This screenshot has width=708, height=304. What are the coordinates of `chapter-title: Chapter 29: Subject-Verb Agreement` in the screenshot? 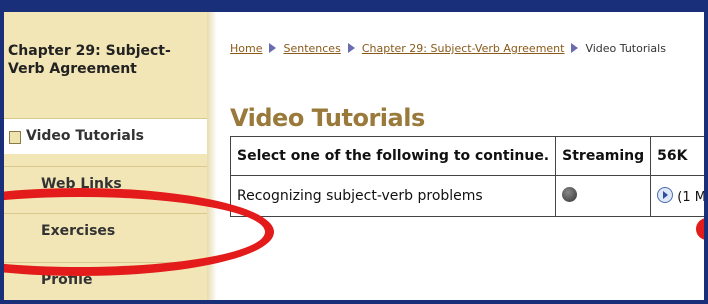 It's located at (89, 60).